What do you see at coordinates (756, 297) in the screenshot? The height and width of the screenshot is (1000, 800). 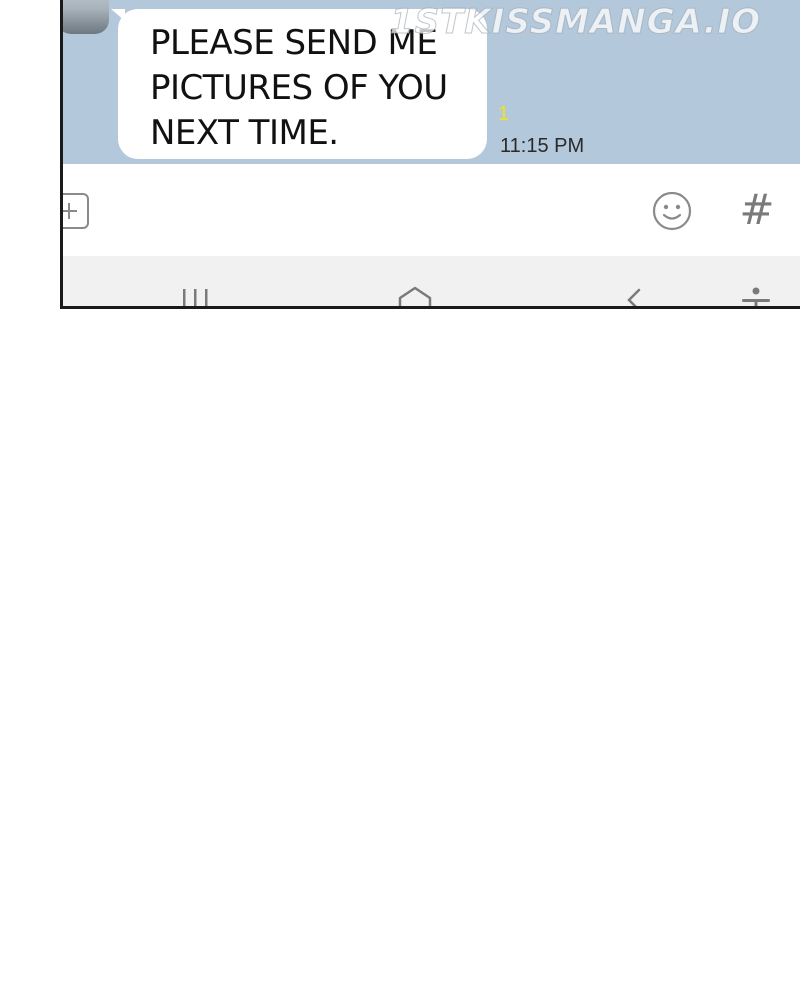 I see `accessibility-icon` at bounding box center [756, 297].